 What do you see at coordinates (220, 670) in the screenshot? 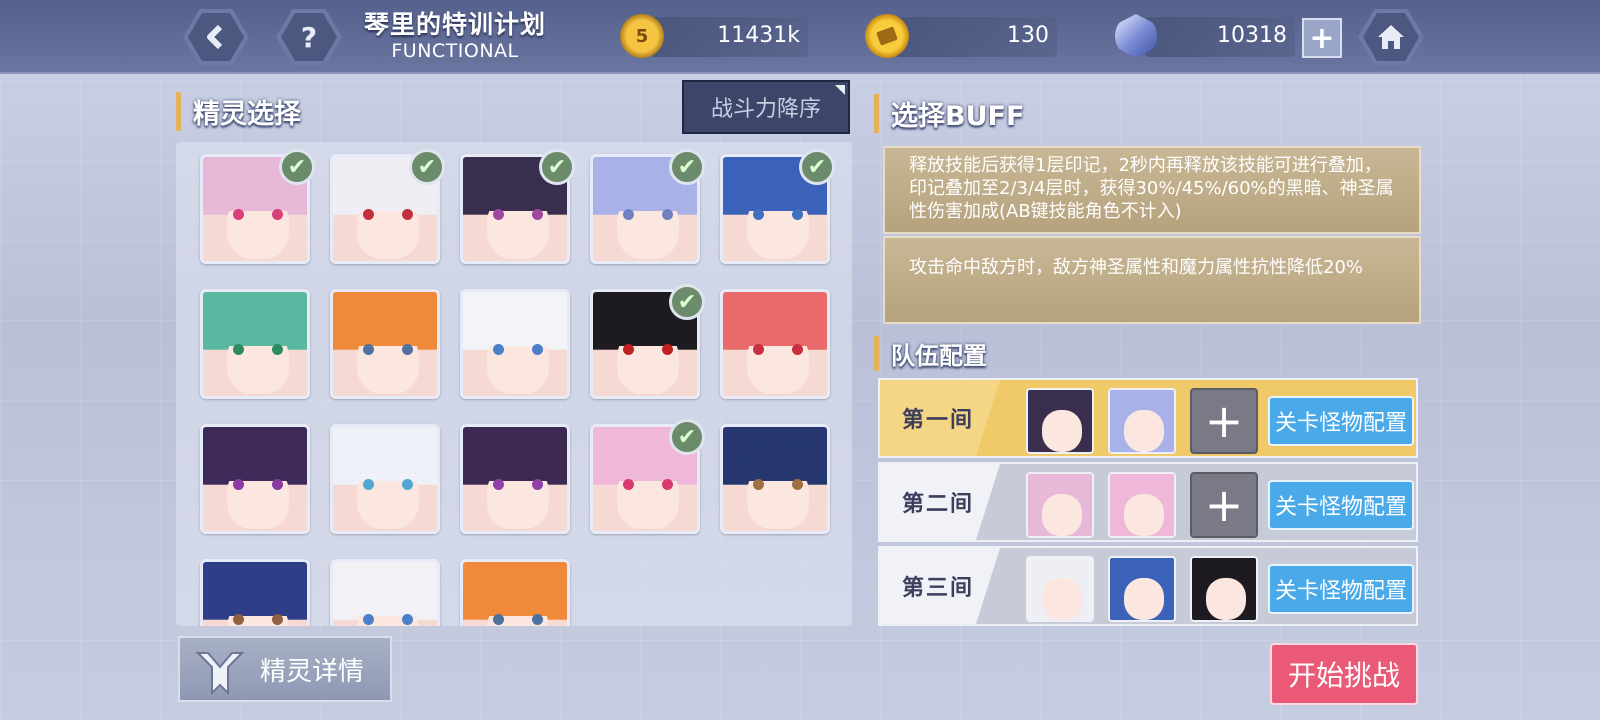
I see `spirit-emblem-icon` at bounding box center [220, 670].